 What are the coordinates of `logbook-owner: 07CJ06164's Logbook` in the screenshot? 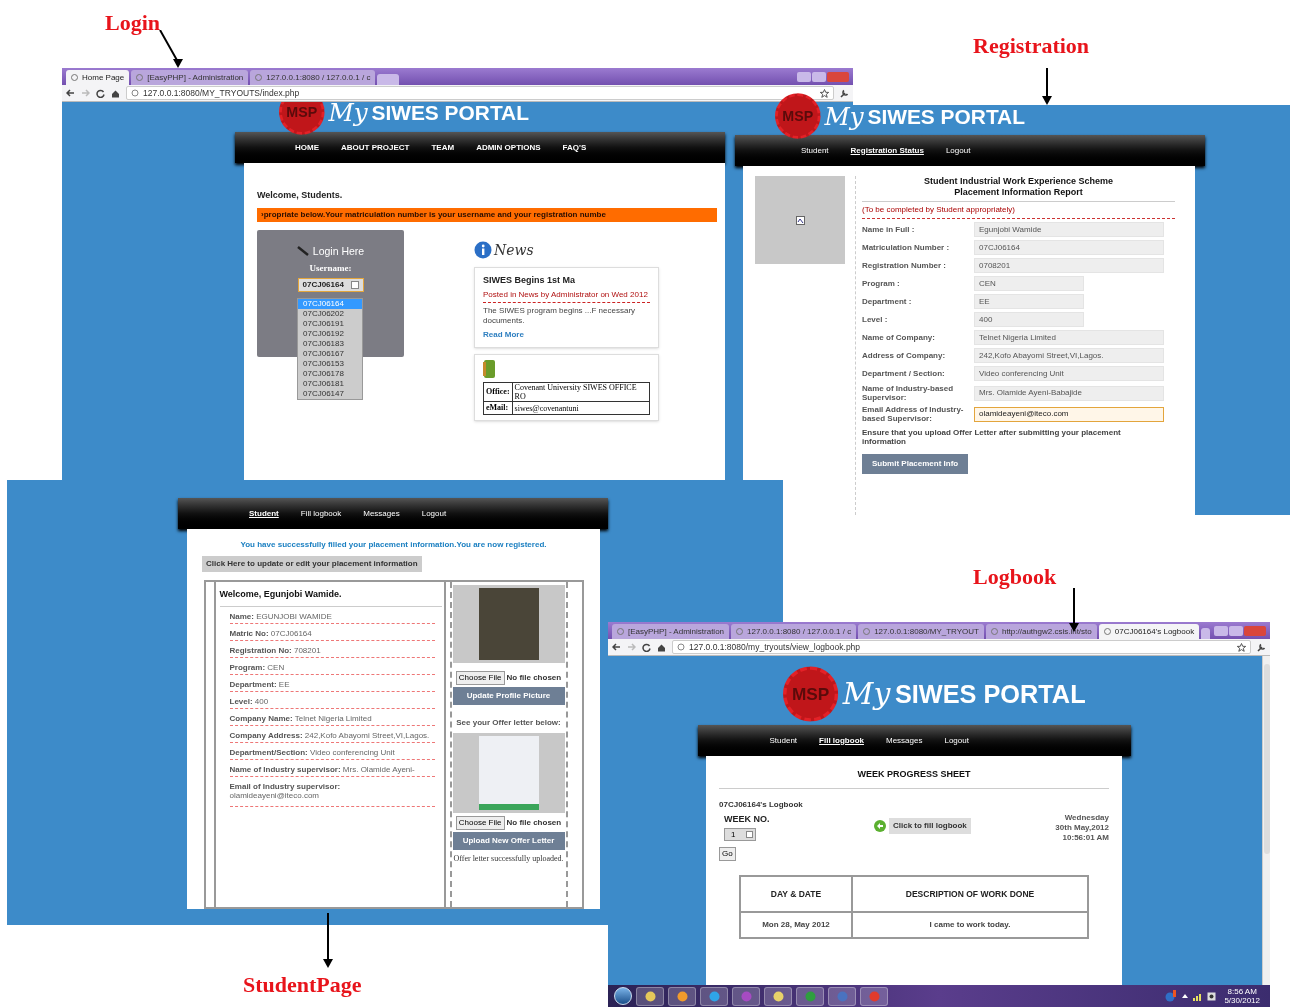 It's located at (761, 804).